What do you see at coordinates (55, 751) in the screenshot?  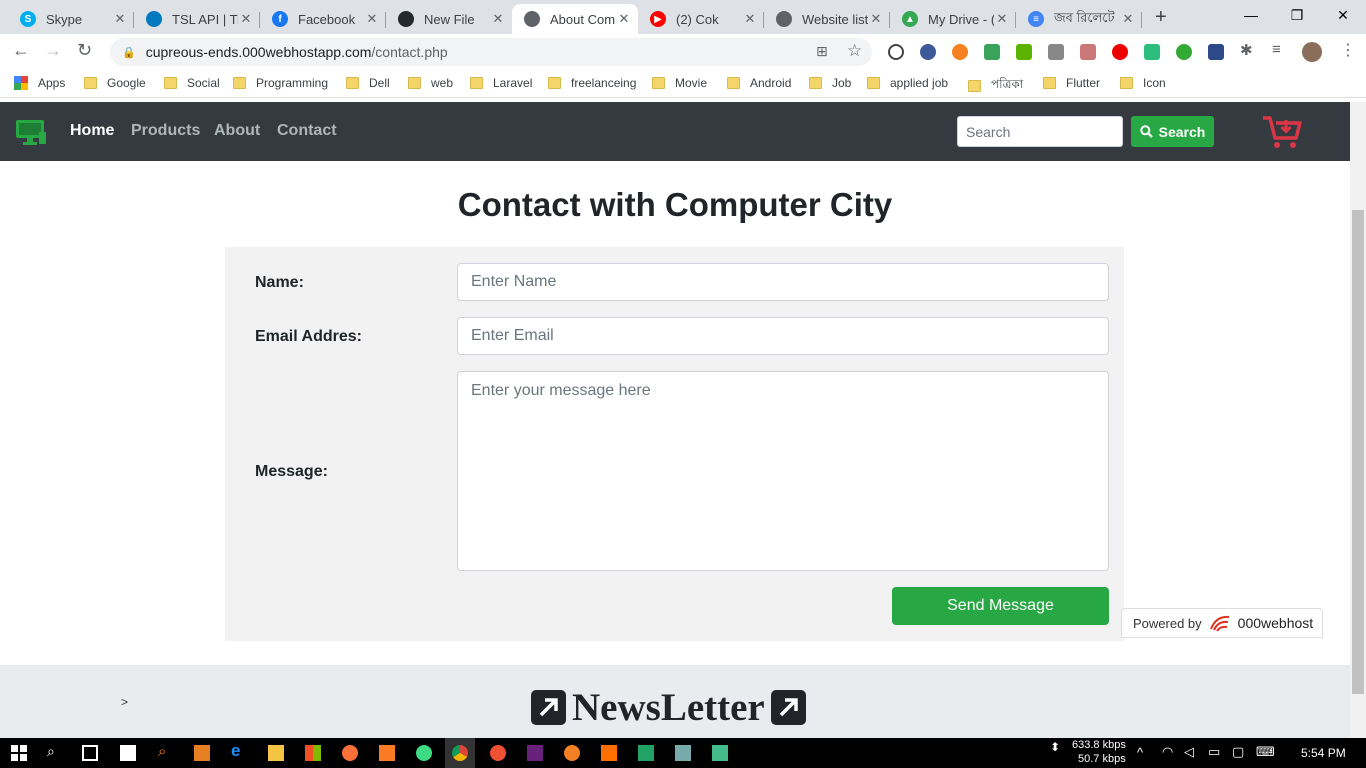 I see `search-icon: ⌕` at bounding box center [55, 751].